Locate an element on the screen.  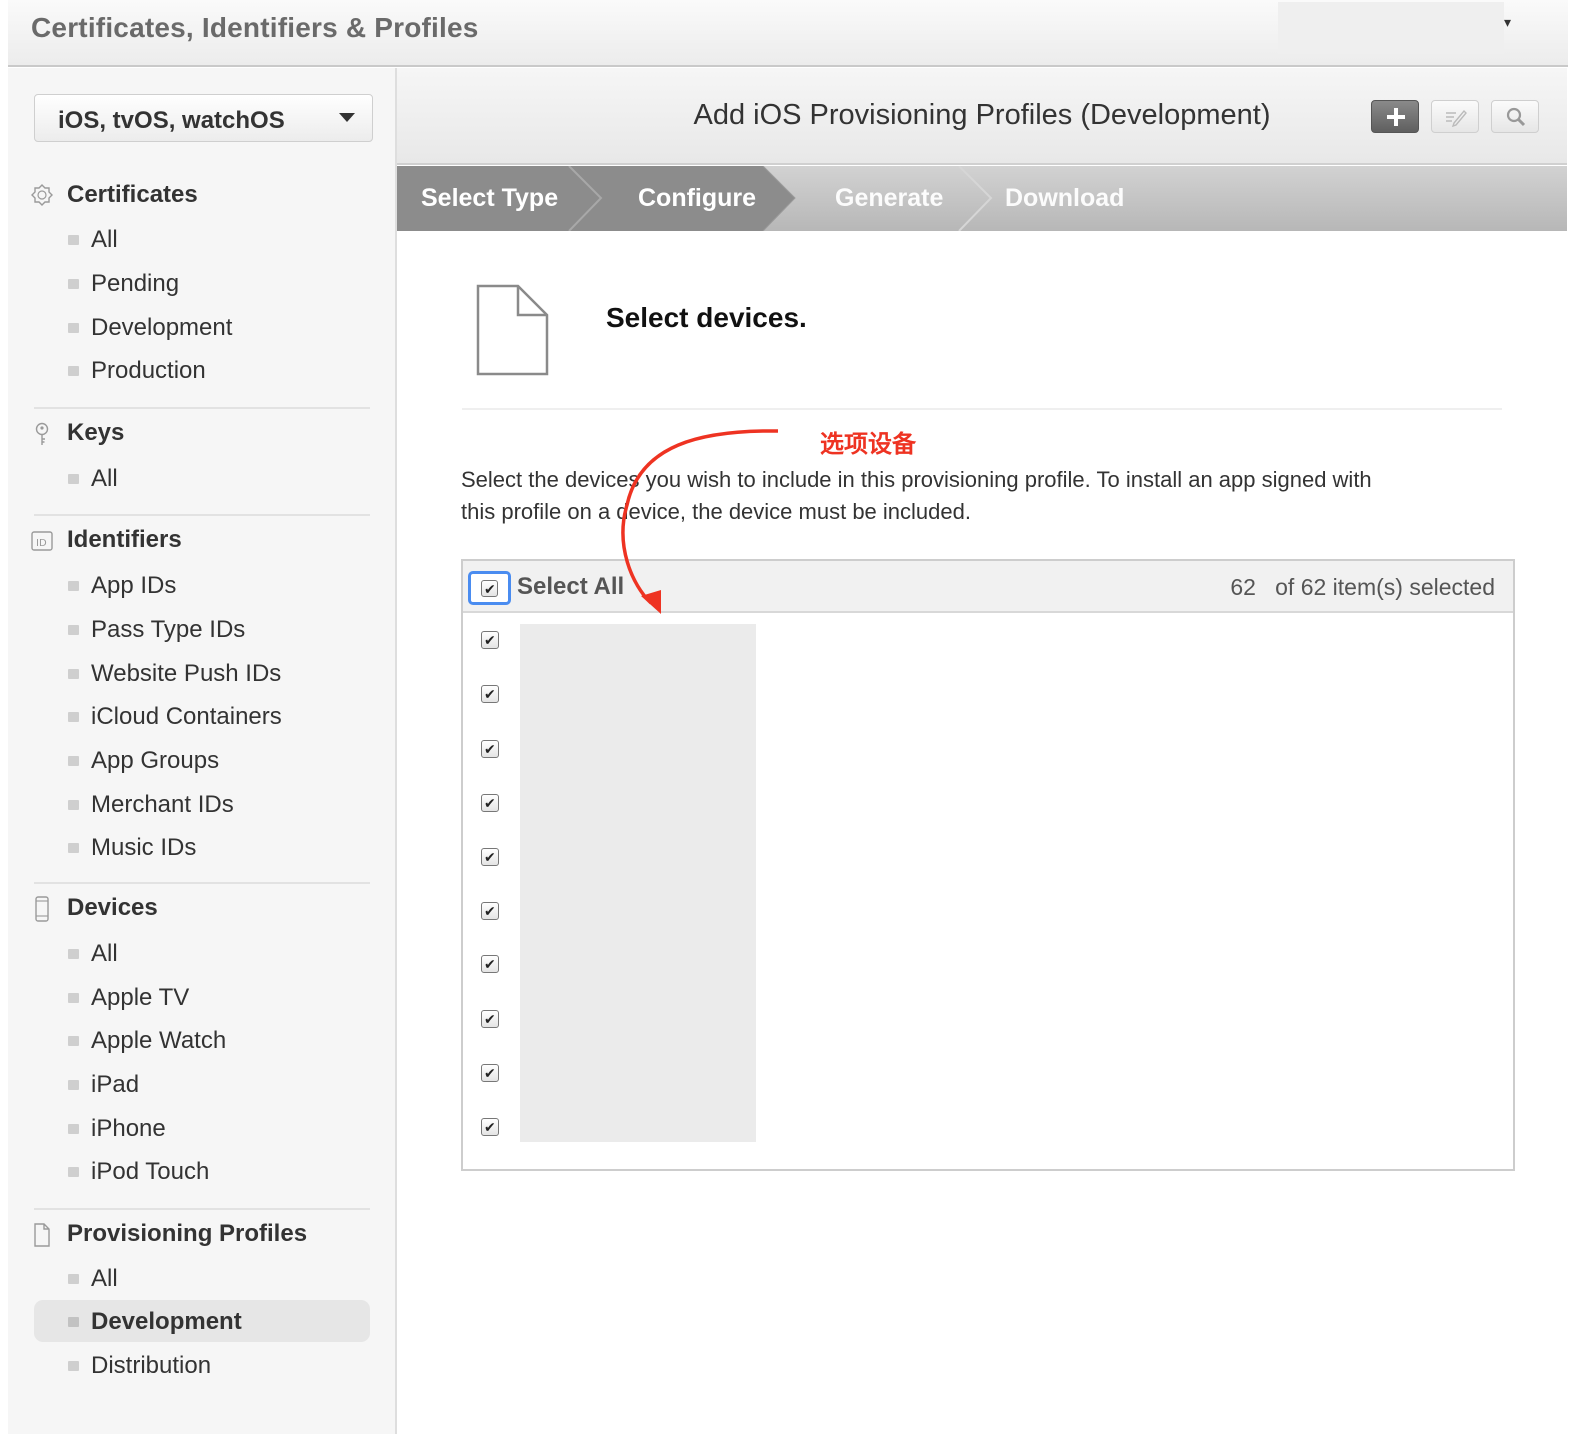
sidebar-item-icloud-containers: iCloud Containers is located at coordinates (202, 716).